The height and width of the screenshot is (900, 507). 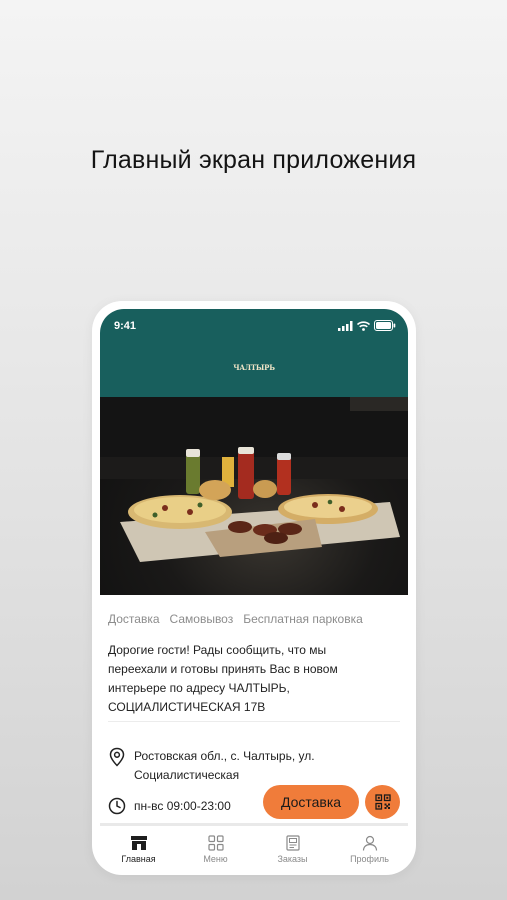 What do you see at coordinates (292, 843) in the screenshot?
I see `receipt-icon` at bounding box center [292, 843].